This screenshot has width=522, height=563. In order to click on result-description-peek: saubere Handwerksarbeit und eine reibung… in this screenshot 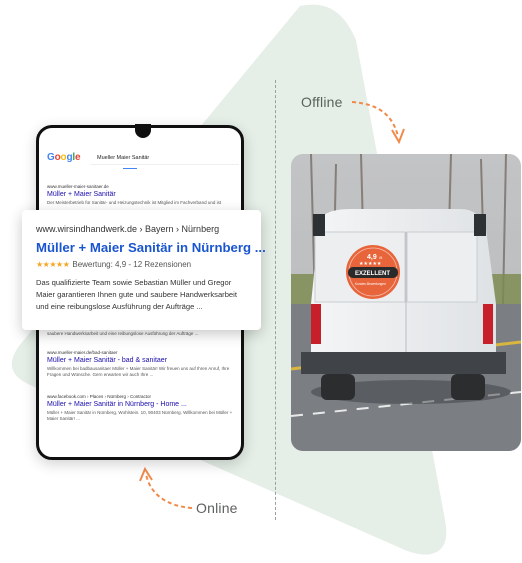, I will do `click(123, 333)`.